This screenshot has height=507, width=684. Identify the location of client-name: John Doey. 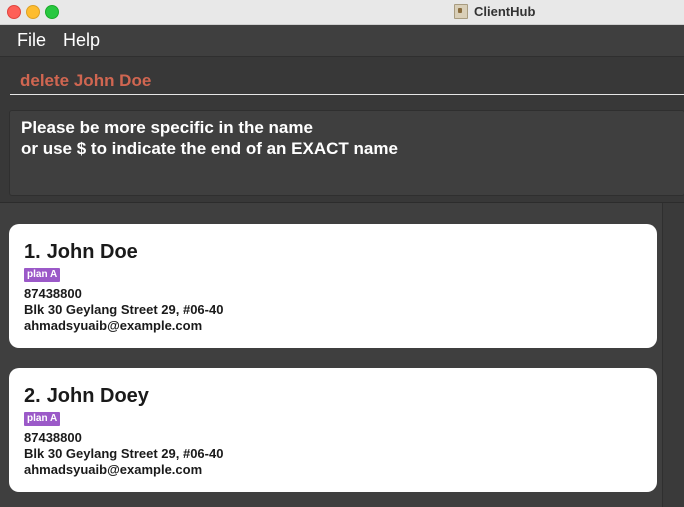
(97, 396).